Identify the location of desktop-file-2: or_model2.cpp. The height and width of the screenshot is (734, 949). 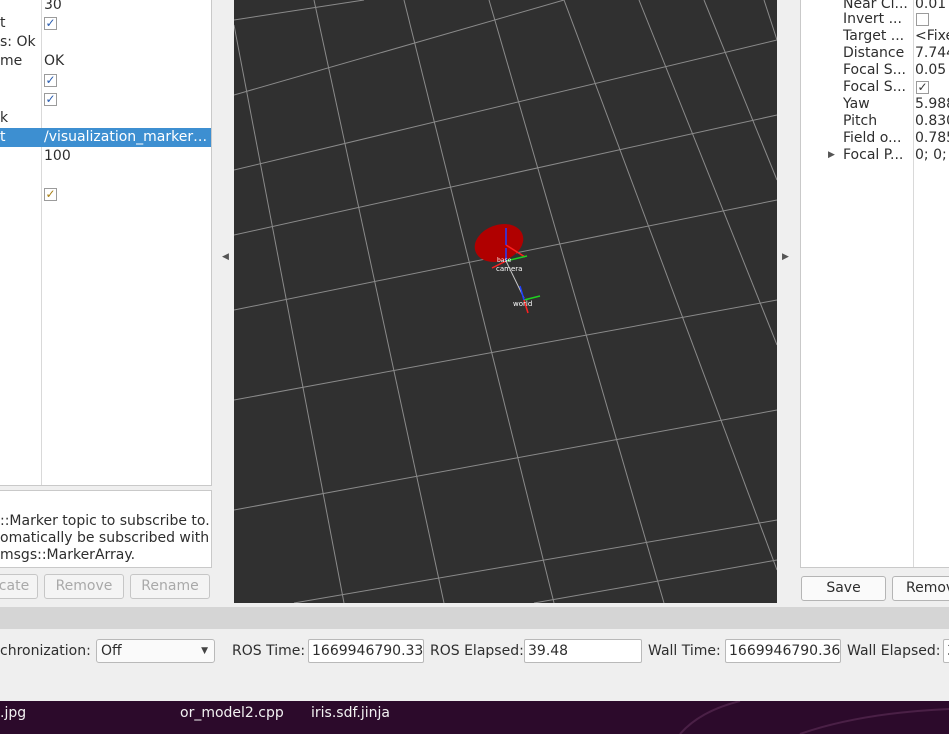
(232, 713).